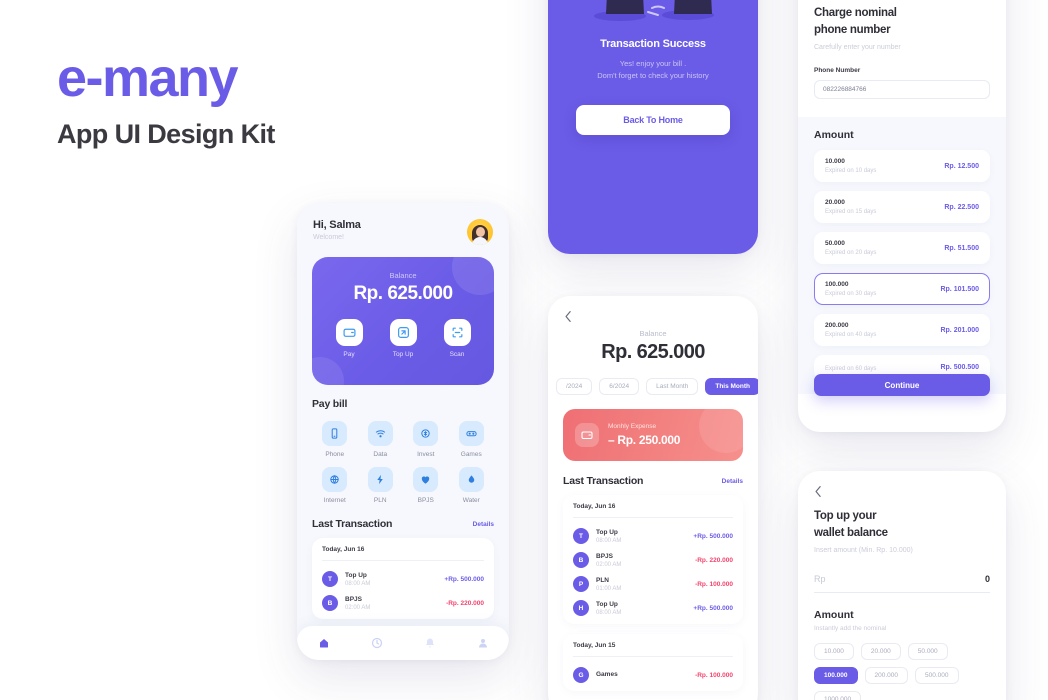  Describe the element at coordinates (653, 675) in the screenshot. I see `table-row: G Games -Rp. 100.000` at that location.